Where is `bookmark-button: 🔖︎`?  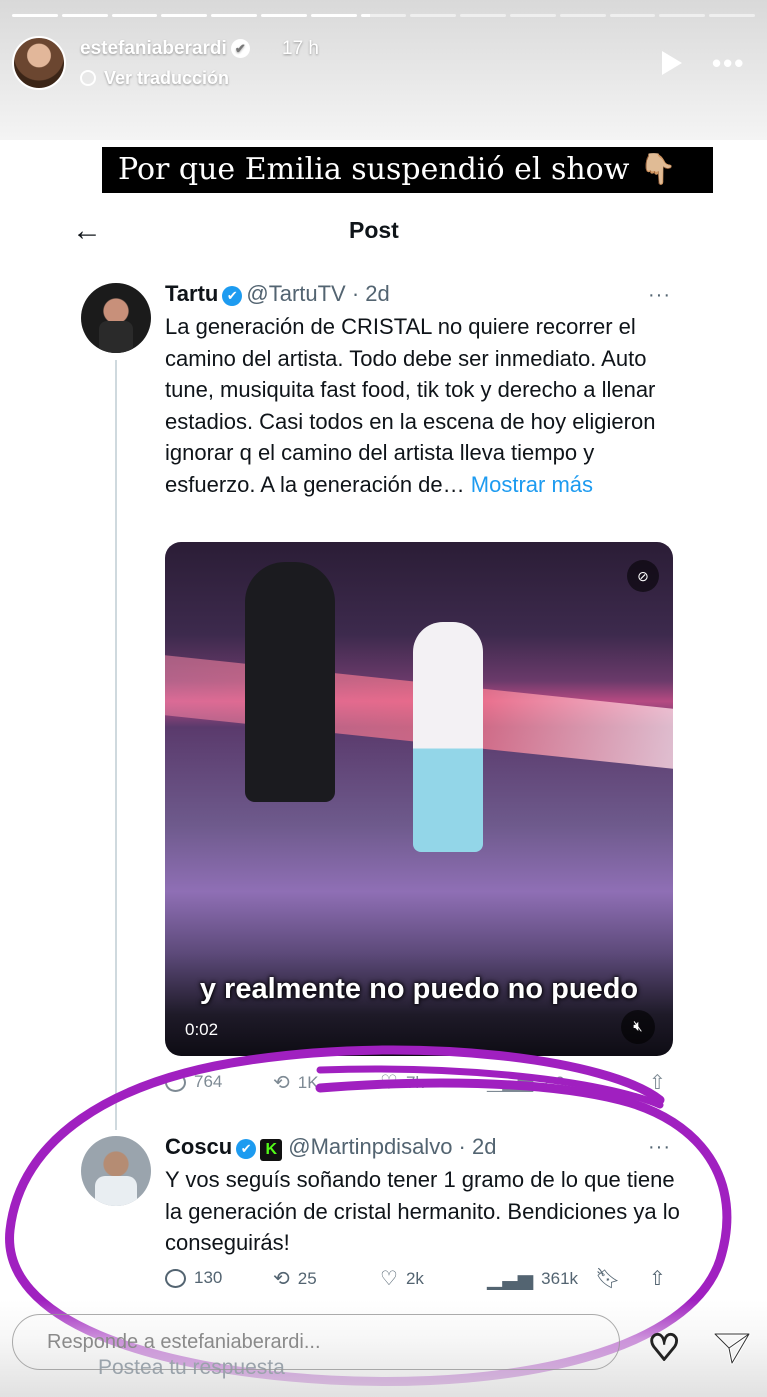
bookmark-button: 🔖︎ is located at coordinates (607, 1279).